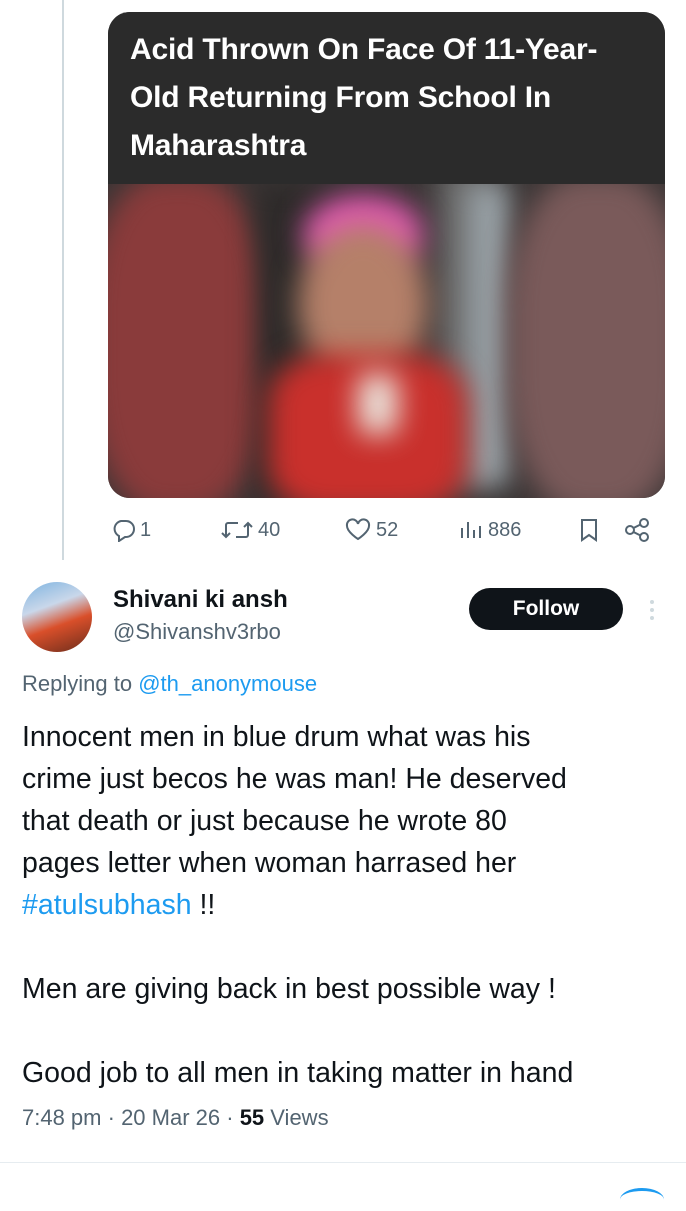 The width and height of the screenshot is (686, 1211). I want to click on follow-button: Follow, so click(546, 609).